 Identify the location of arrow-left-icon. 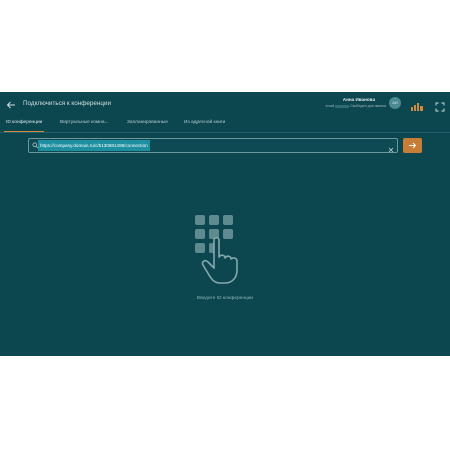
(10, 105).